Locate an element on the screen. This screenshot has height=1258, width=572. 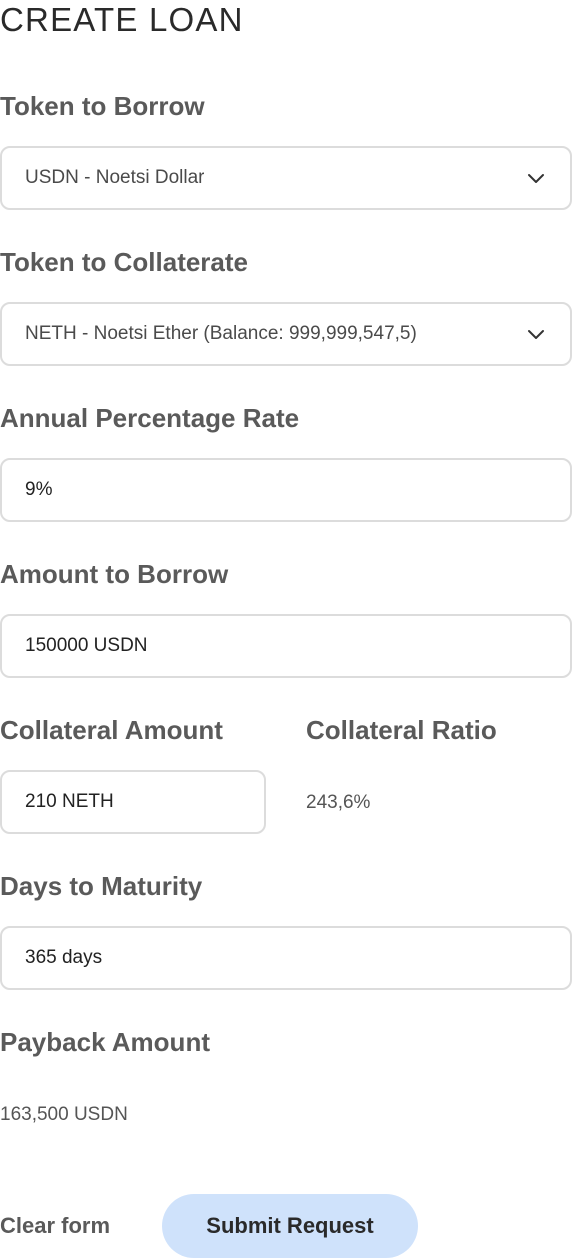
annual-percentage-rate-input is located at coordinates (286, 490).